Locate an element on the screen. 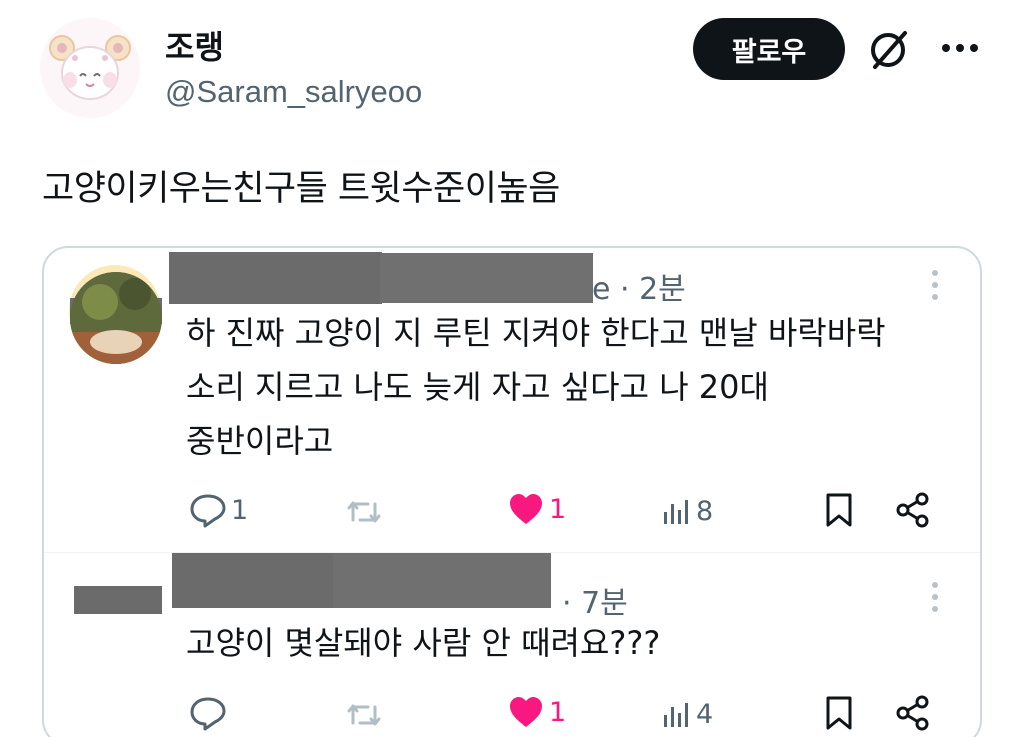 This screenshot has height=737, width=1024. reply-button: 1 is located at coordinates (218, 510).